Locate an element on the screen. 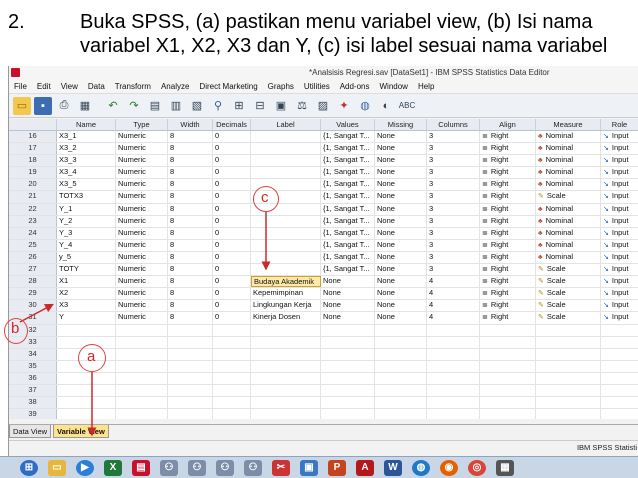  globe-icon: ◍ is located at coordinates (421, 467).